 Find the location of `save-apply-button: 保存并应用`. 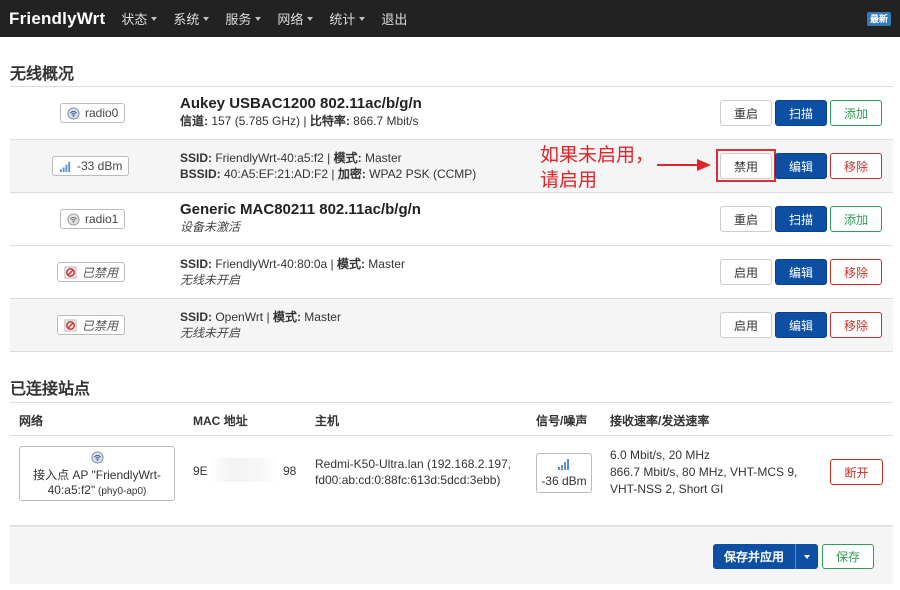

save-apply-button: 保存并应用 is located at coordinates (754, 556).